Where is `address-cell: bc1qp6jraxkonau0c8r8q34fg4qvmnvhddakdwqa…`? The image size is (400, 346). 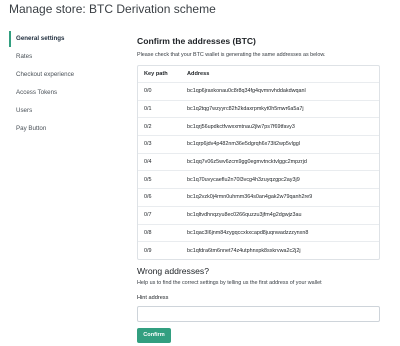 address-cell: bc1qp6jraxkonau0c8r8q34fg4qvmnvhddakdwqa… is located at coordinates (246, 91).